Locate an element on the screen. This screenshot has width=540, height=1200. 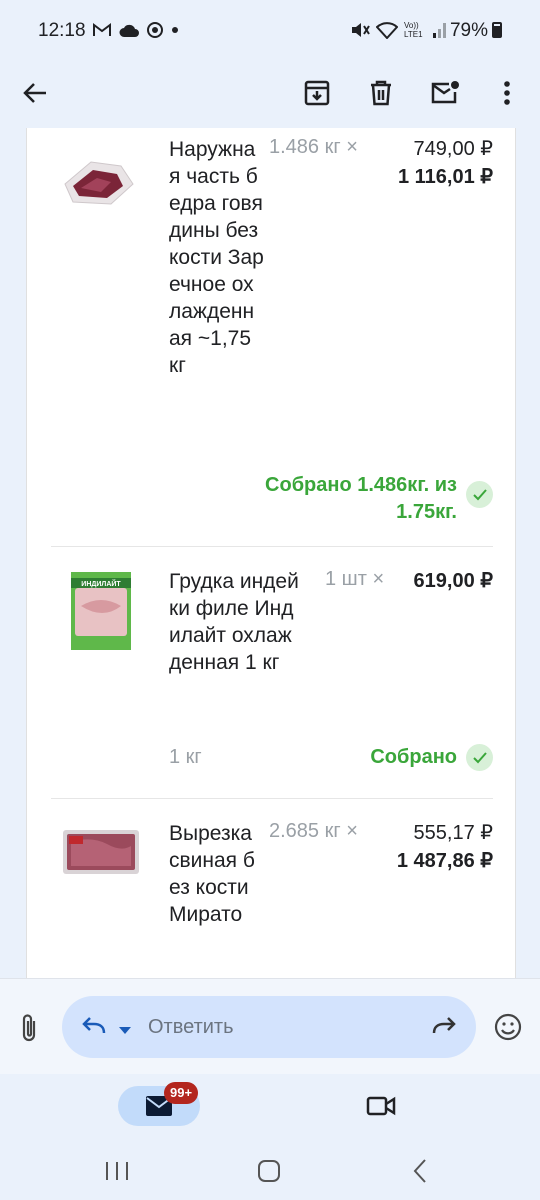
item-unit-price: 749,00 ₽ is located at coordinates (453, 149).